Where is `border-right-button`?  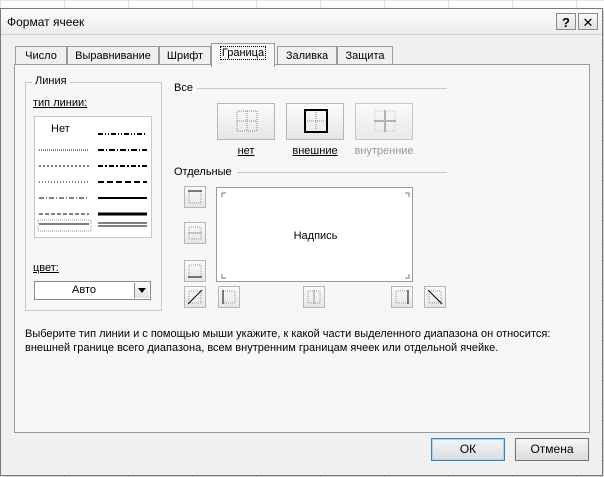 border-right-button is located at coordinates (402, 297).